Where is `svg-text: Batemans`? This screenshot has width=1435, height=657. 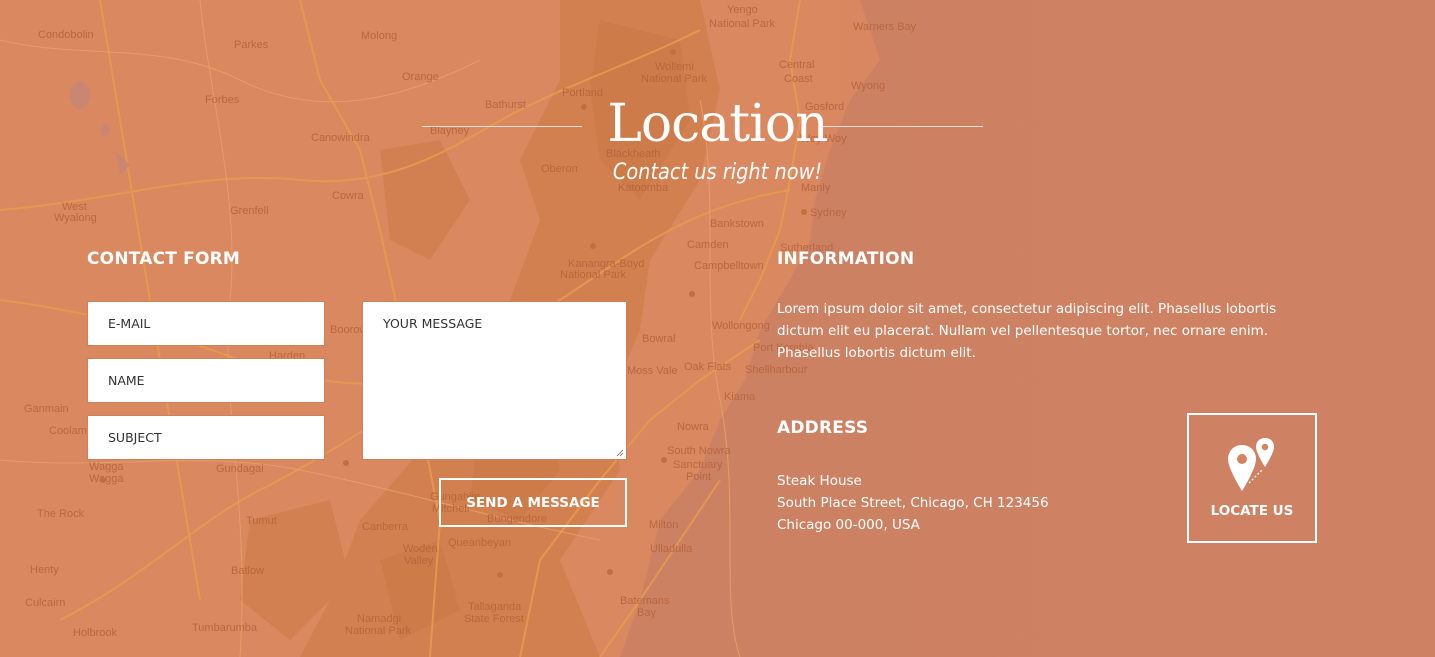
svg-text: Batemans is located at coordinates (645, 601).